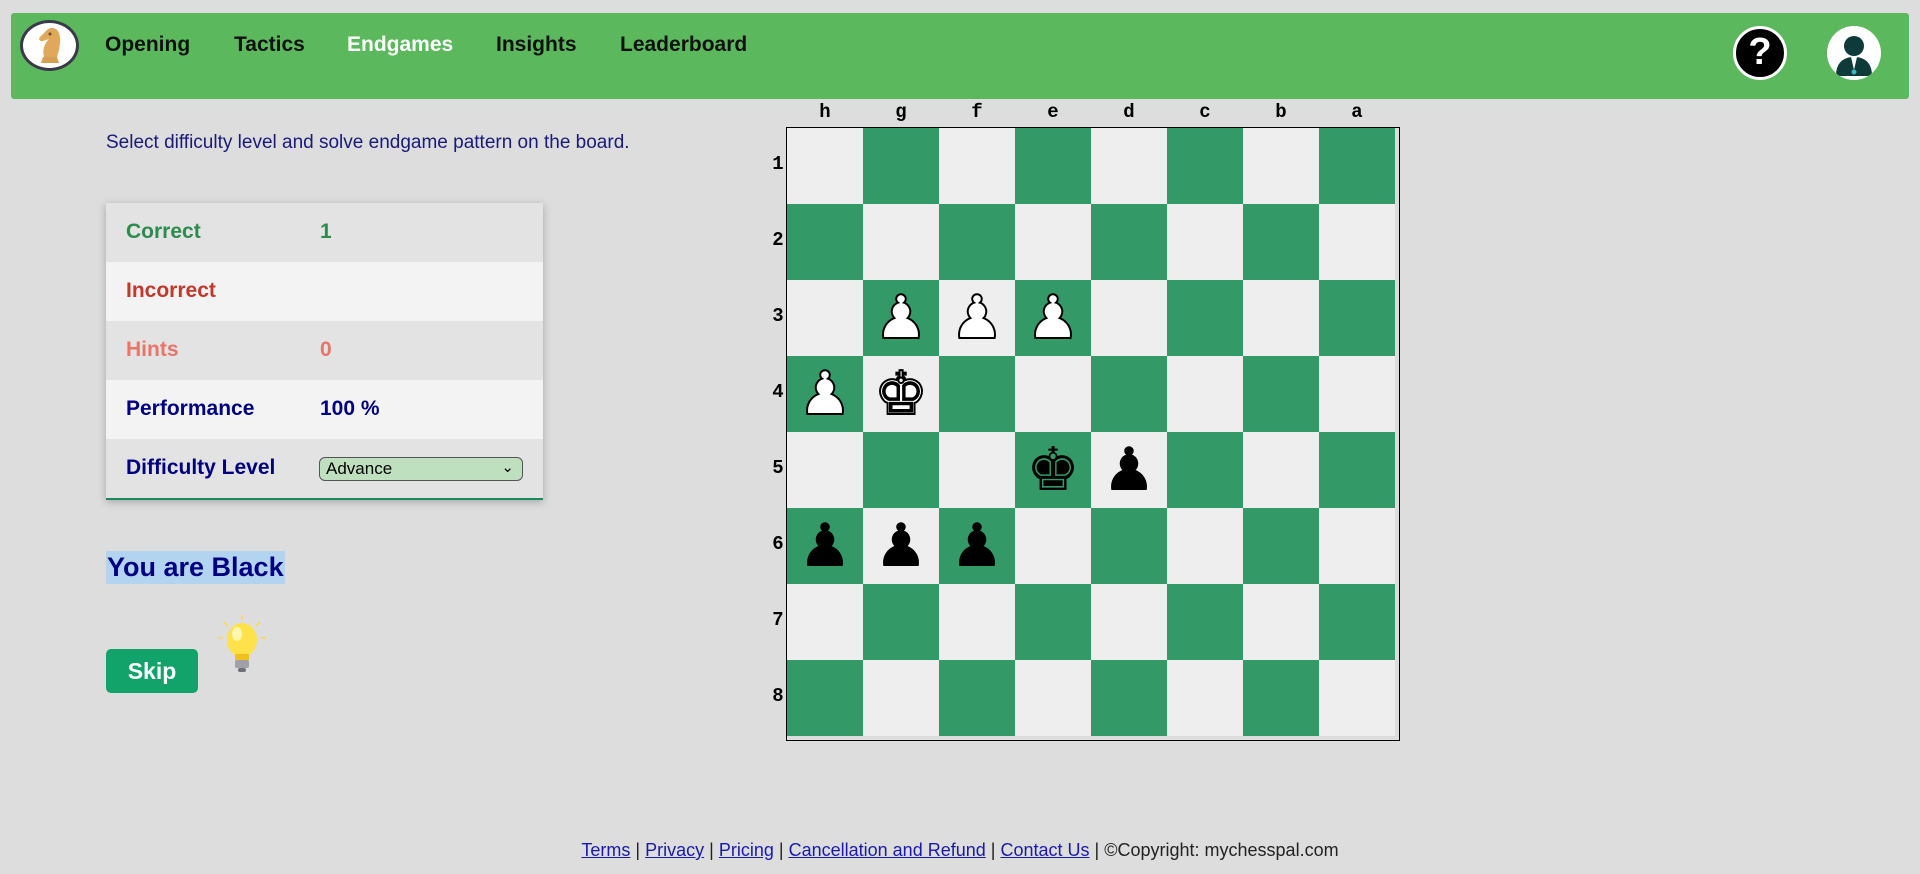 Image resolution: width=1920 pixels, height=874 pixels. What do you see at coordinates (683, 45) in the screenshot?
I see `nav-leaderboard: Leaderboard` at bounding box center [683, 45].